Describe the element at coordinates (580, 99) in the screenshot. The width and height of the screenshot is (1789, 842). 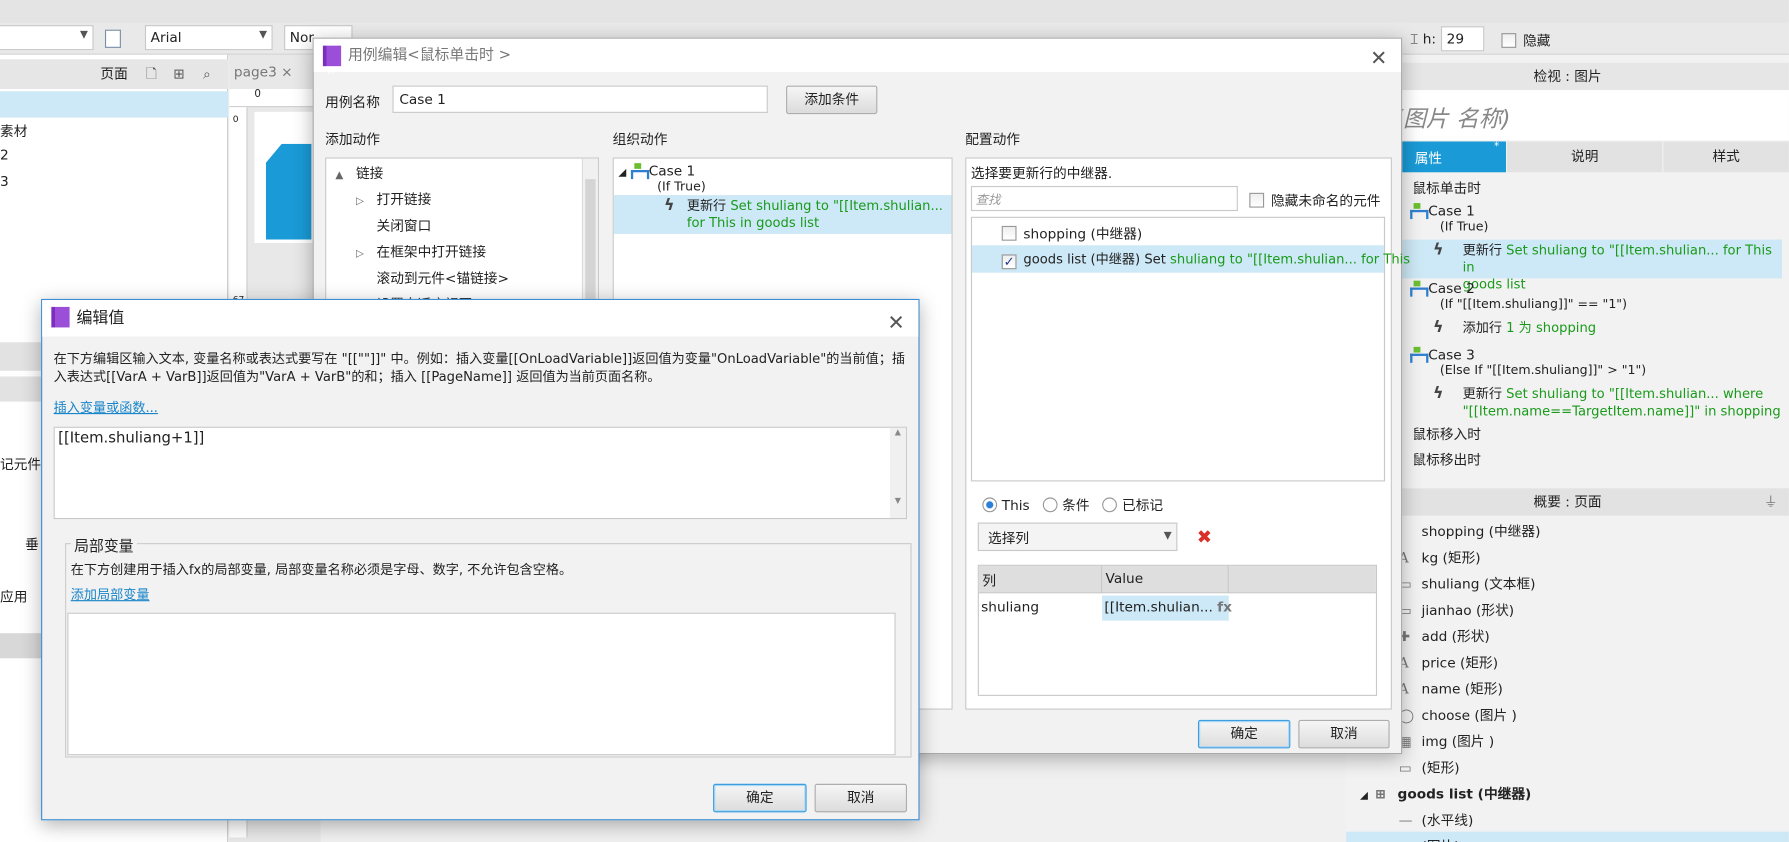
I see `case-name-input: Case 1` at that location.